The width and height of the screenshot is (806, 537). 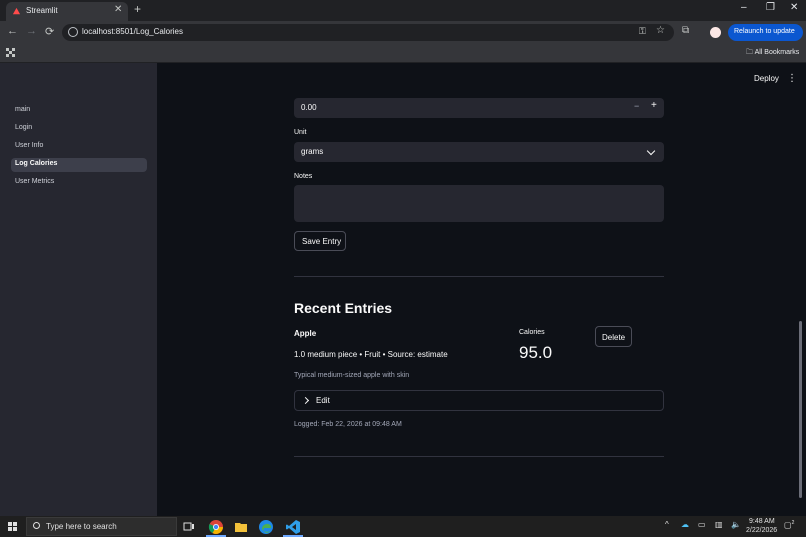 What do you see at coordinates (651, 151) in the screenshot?
I see `chevron-down-icon` at bounding box center [651, 151].